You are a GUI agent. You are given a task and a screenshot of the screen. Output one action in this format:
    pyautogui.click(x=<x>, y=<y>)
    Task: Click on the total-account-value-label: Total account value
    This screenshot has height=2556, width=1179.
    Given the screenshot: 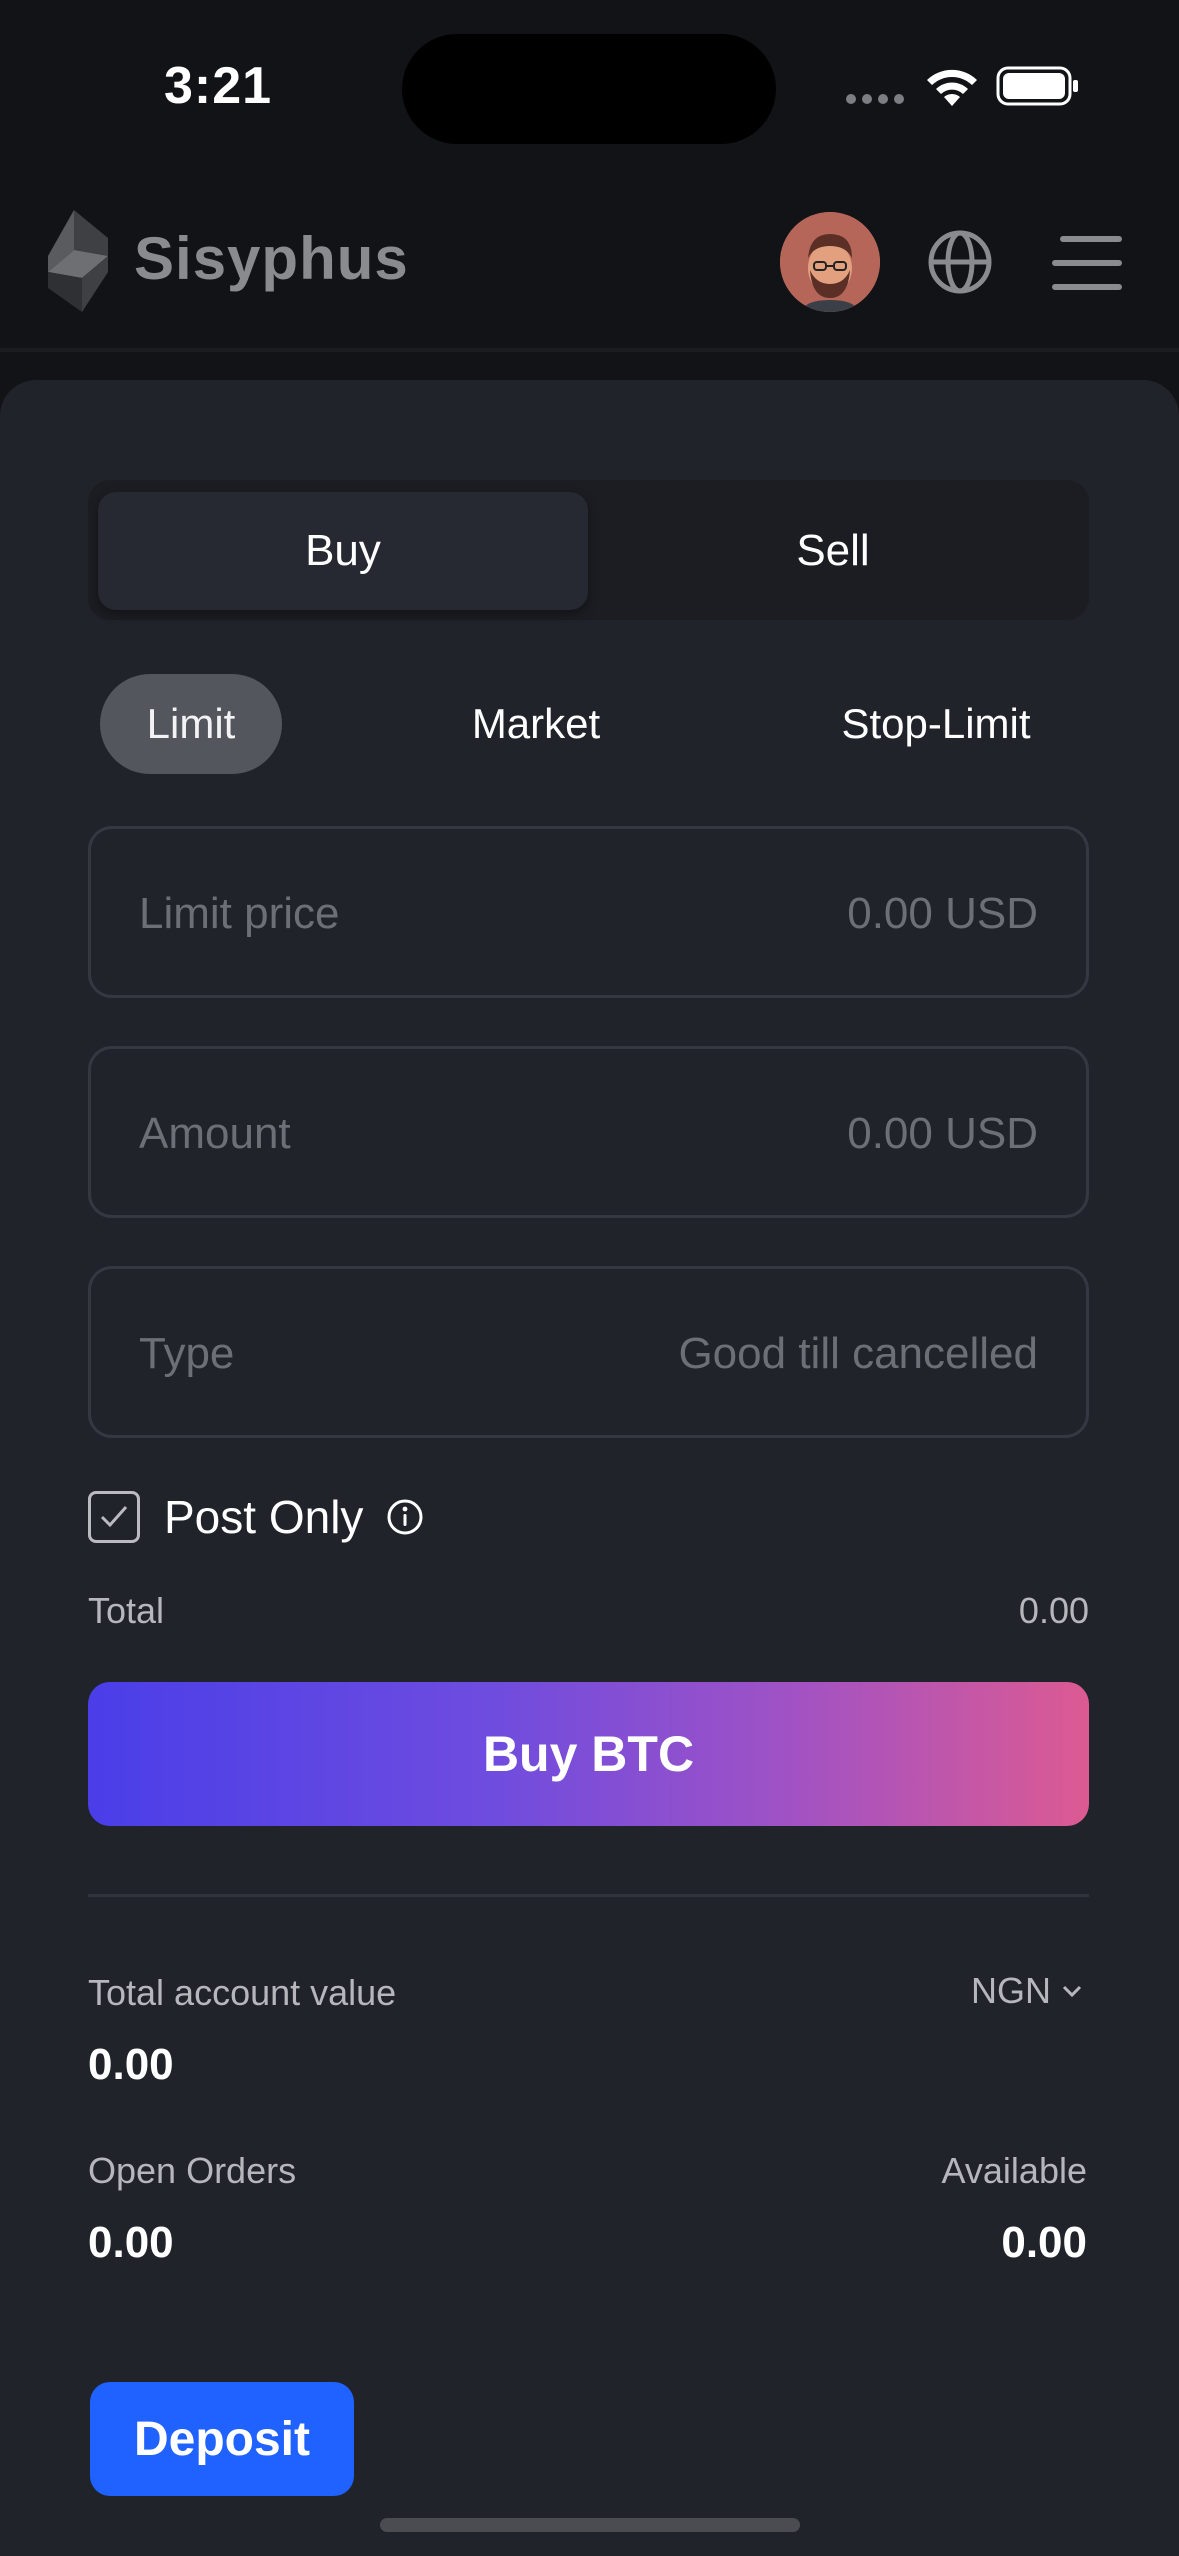 What is the action you would take?
    pyautogui.click(x=242, y=1992)
    